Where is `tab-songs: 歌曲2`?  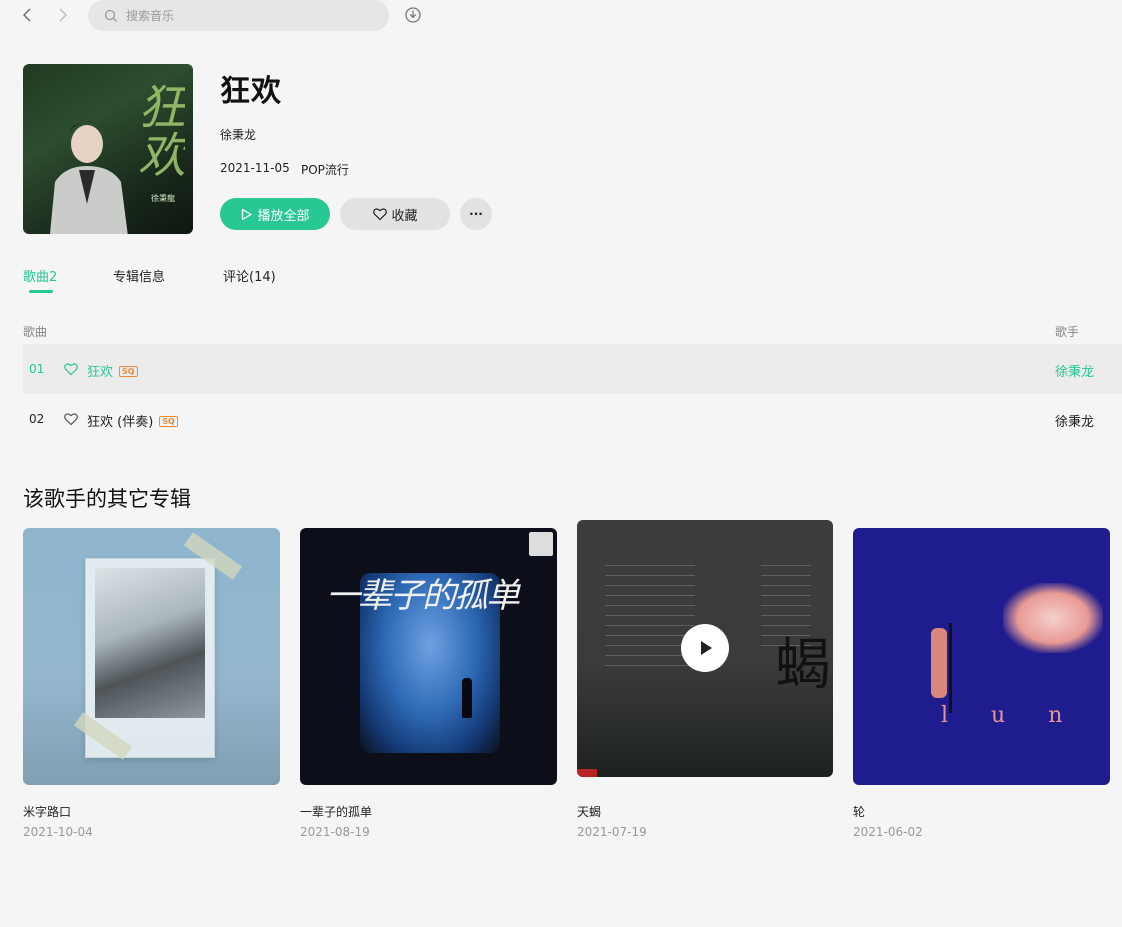 tab-songs: 歌曲2 is located at coordinates (40, 275).